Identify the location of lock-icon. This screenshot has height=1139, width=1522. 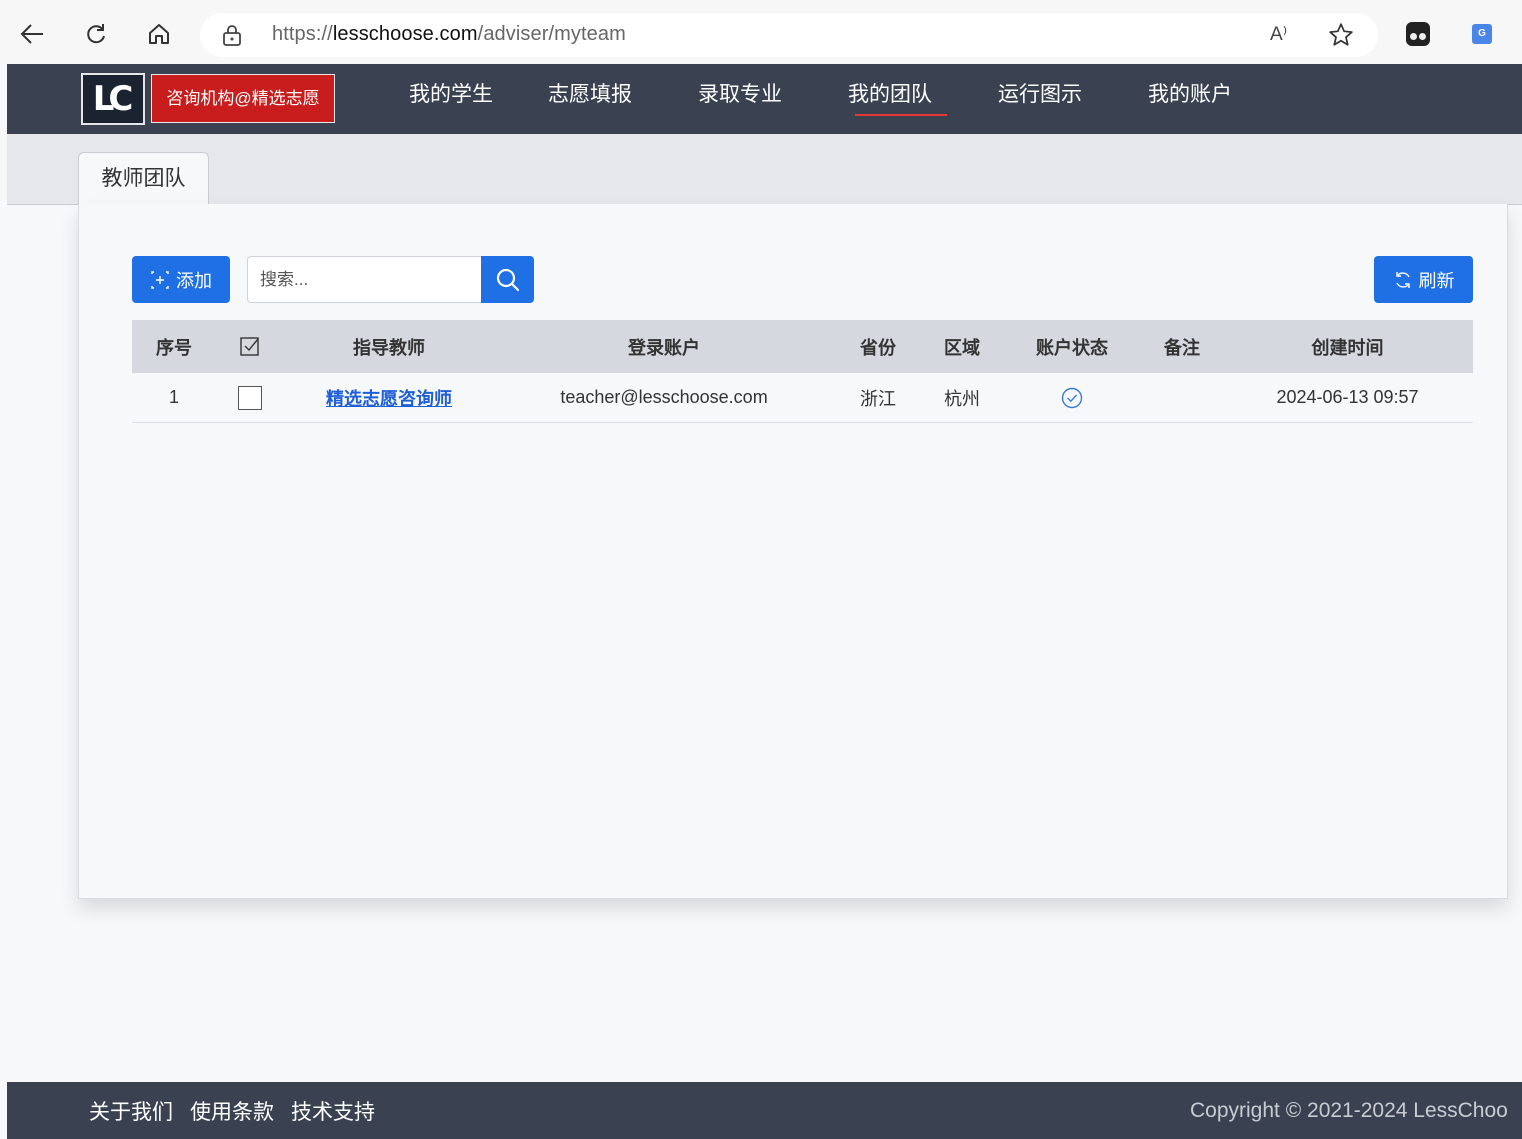
(232, 37).